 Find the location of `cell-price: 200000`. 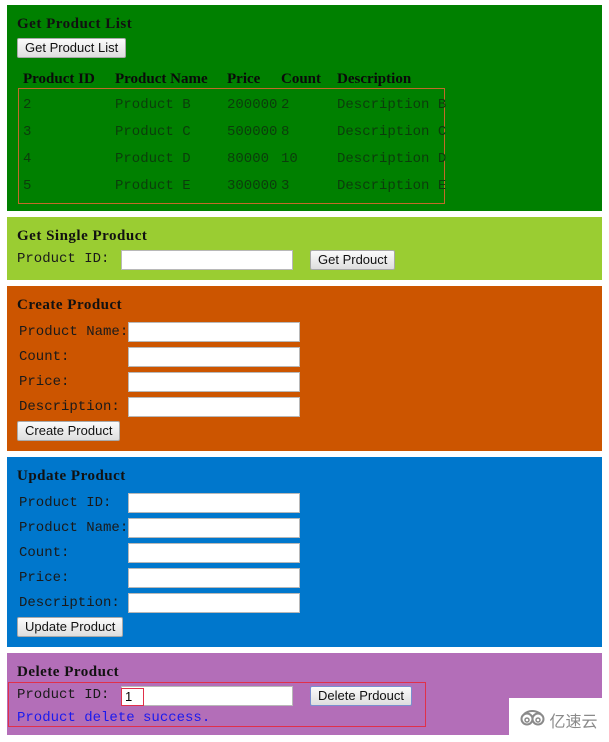

cell-price: 200000 is located at coordinates (252, 105).